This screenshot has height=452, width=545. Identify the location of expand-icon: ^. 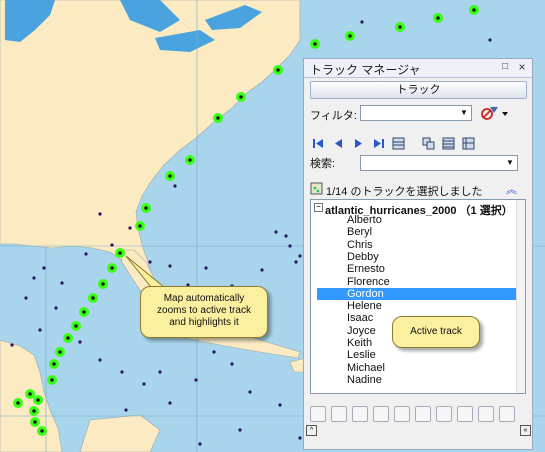
(311, 430).